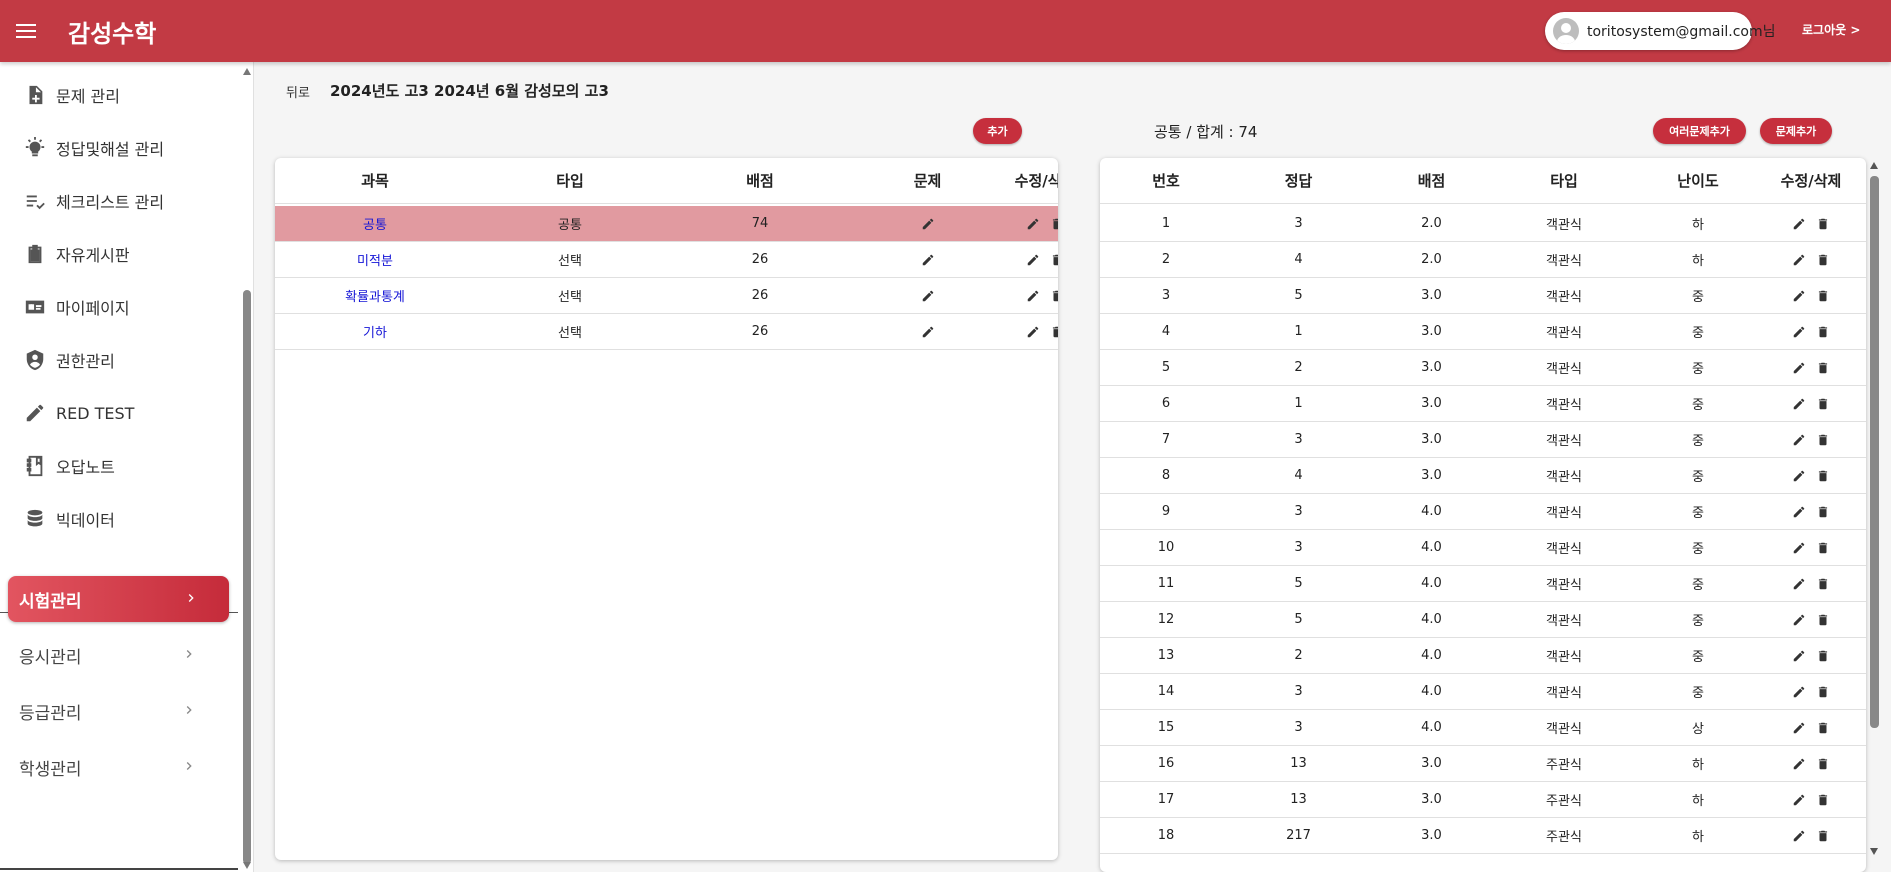  I want to click on problems-scrollbar, so click(1874, 452).